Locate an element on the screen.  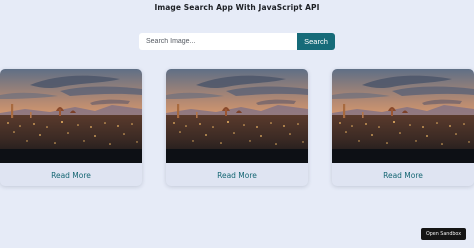
search-form: Search is located at coordinates (237, 41).